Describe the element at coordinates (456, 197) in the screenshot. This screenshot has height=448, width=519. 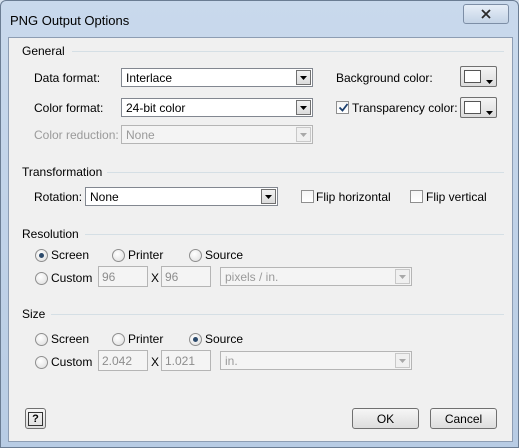
I see `flip-vertical-label: Flip vertical` at that location.